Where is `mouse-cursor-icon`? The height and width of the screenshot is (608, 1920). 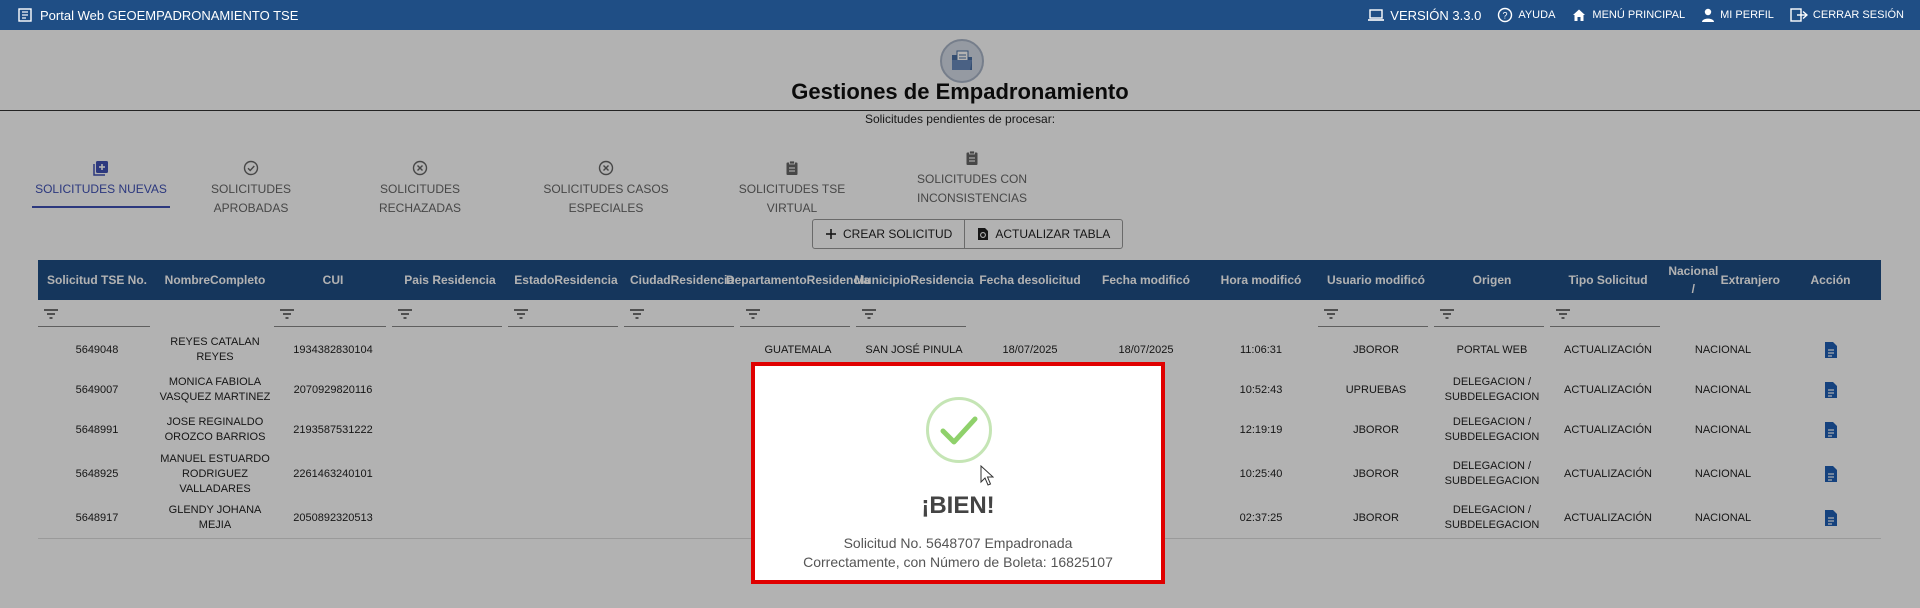 mouse-cursor-icon is located at coordinates (987, 475).